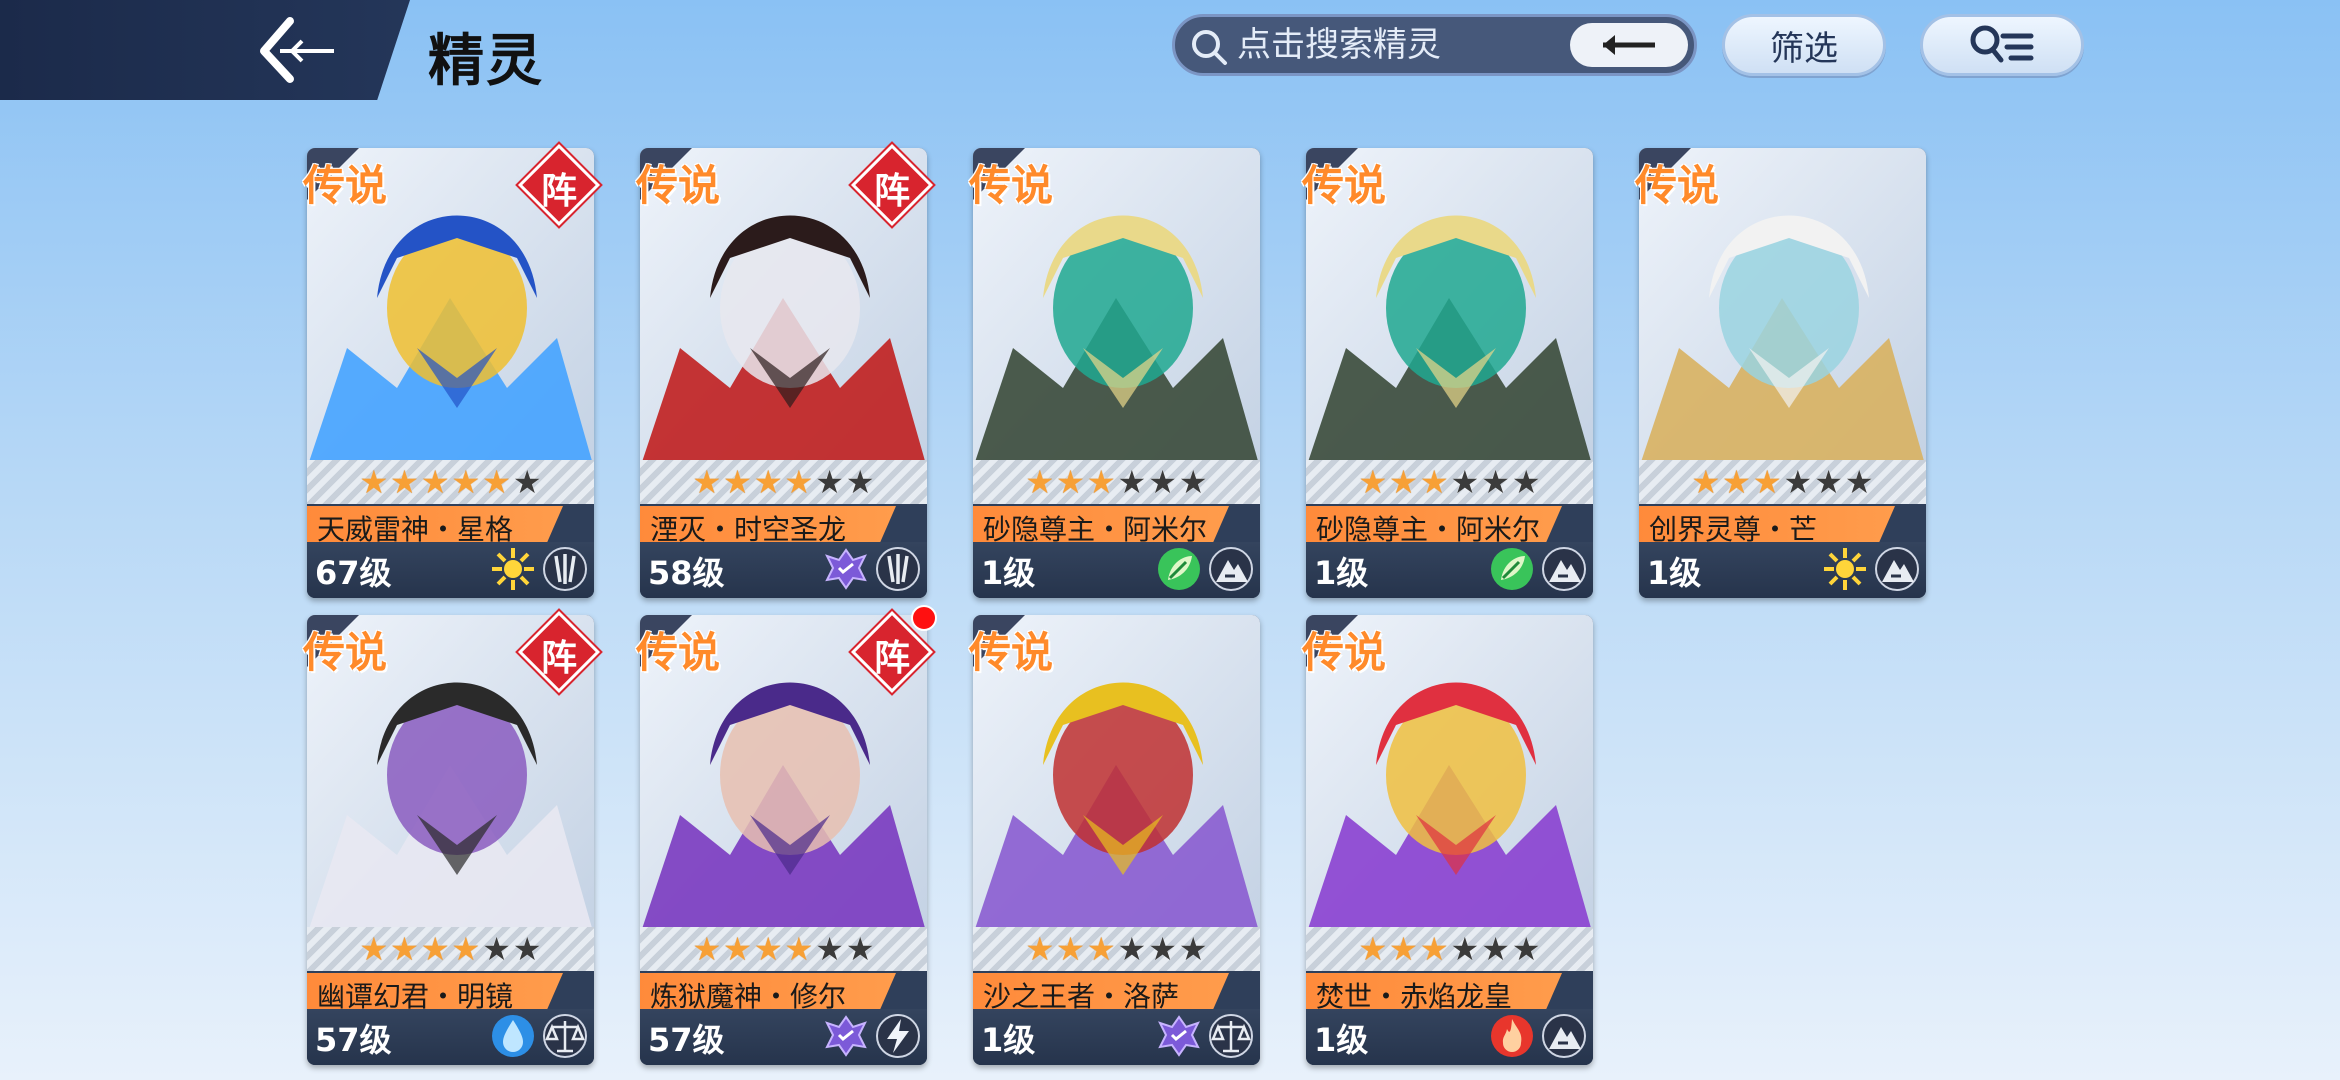 Image resolution: width=2340 pixels, height=1080 pixels. Describe the element at coordinates (924, 618) in the screenshot. I see `notification-dot` at that location.